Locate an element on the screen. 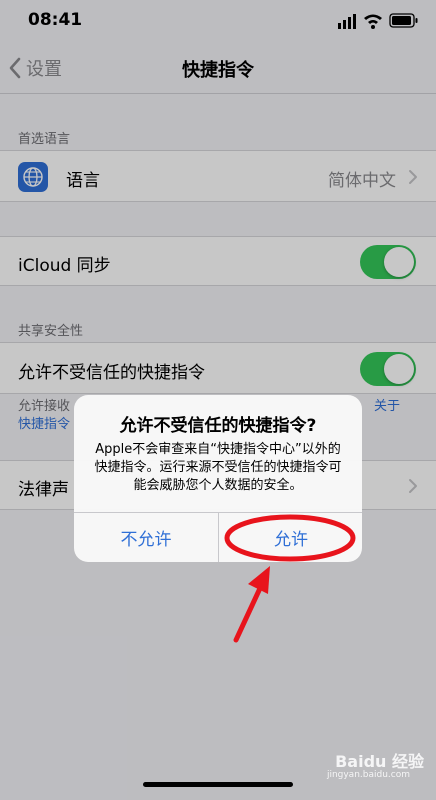 This screenshot has width=436, height=800. highlight-ellipse is located at coordinates (290, 538).